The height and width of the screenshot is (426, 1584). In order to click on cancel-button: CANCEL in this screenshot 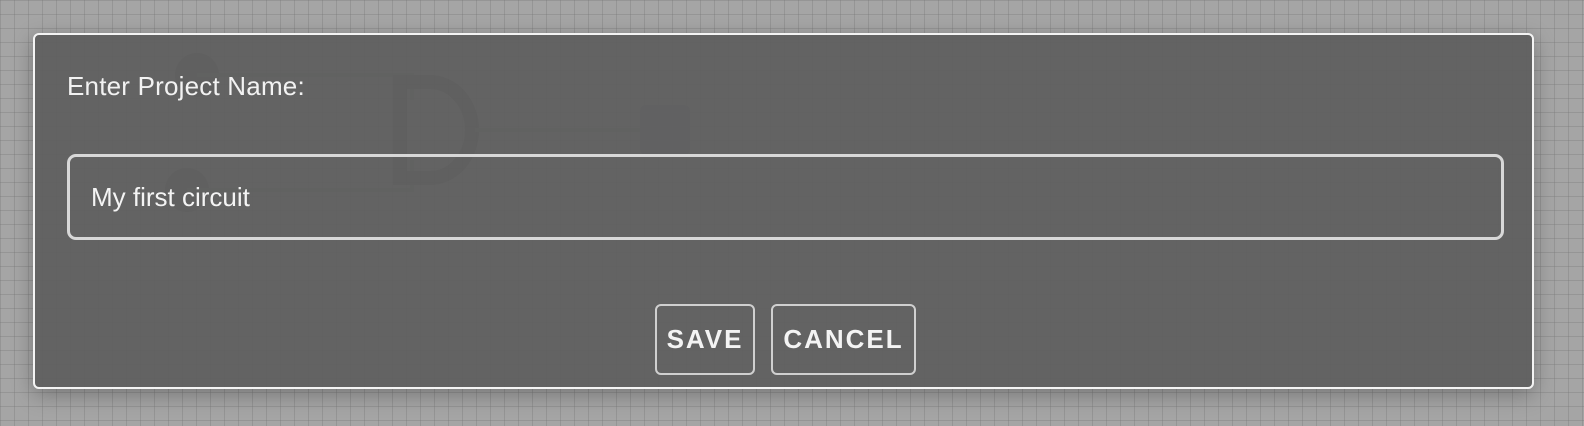, I will do `click(843, 339)`.